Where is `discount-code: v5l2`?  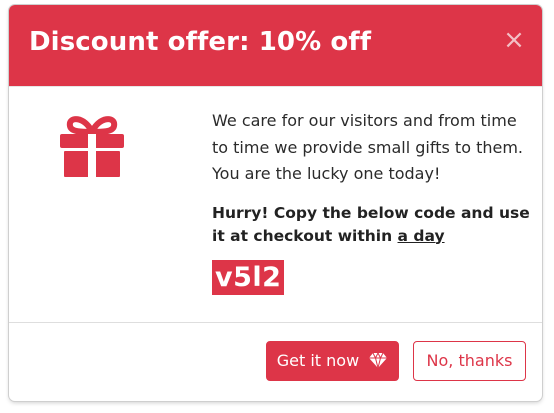 discount-code: v5l2 is located at coordinates (248, 277).